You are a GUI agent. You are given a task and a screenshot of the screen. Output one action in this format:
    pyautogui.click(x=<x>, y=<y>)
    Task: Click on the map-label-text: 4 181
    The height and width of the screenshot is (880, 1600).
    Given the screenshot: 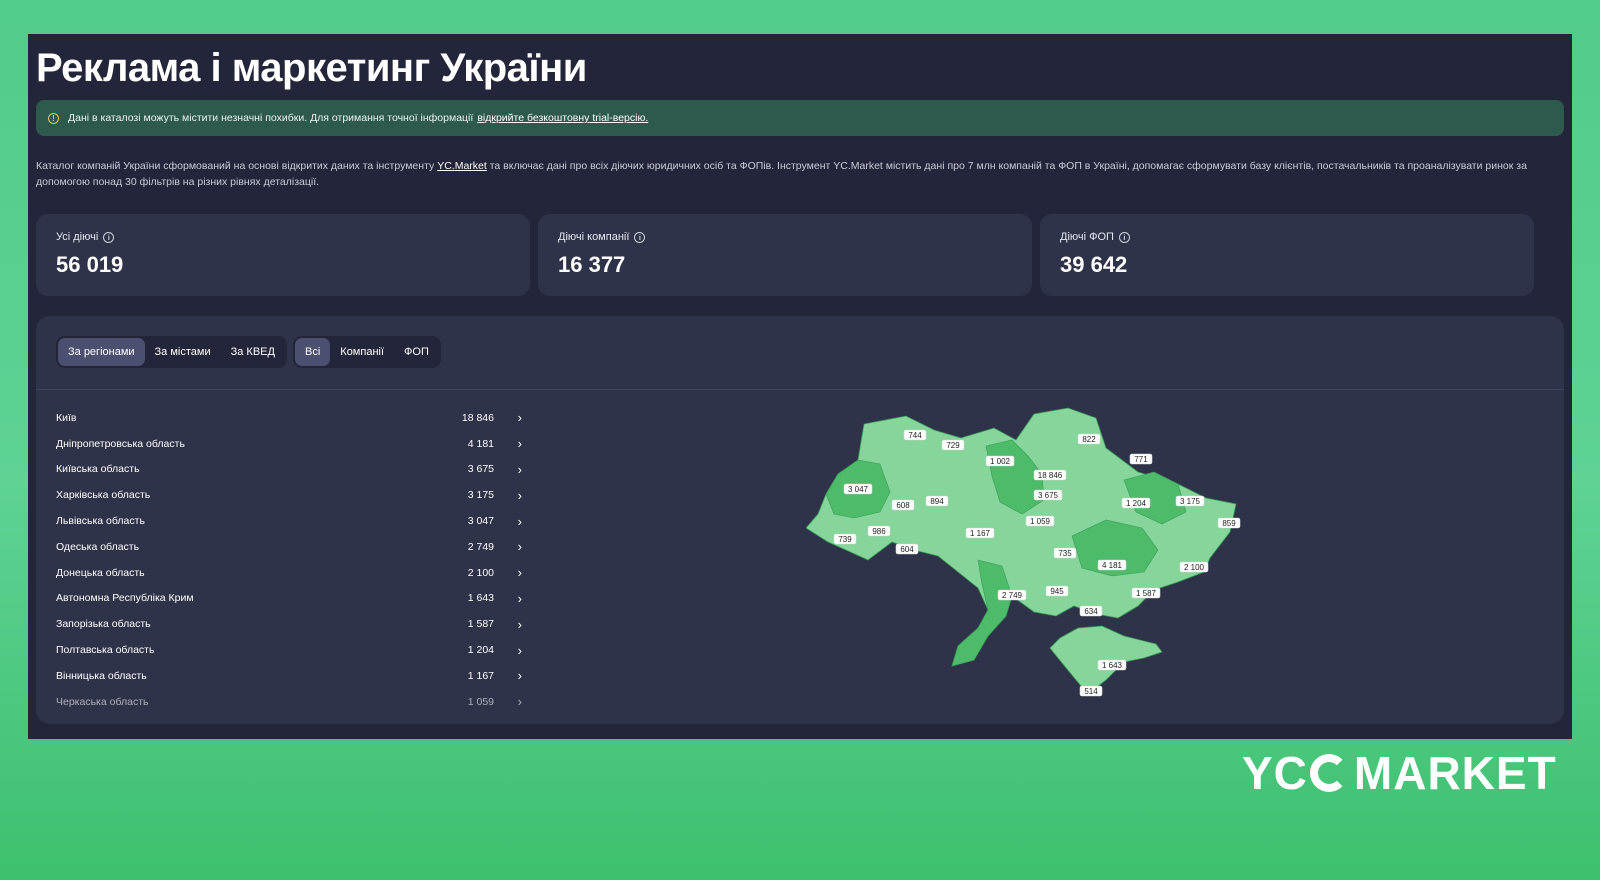 What is the action you would take?
    pyautogui.click(x=1112, y=565)
    